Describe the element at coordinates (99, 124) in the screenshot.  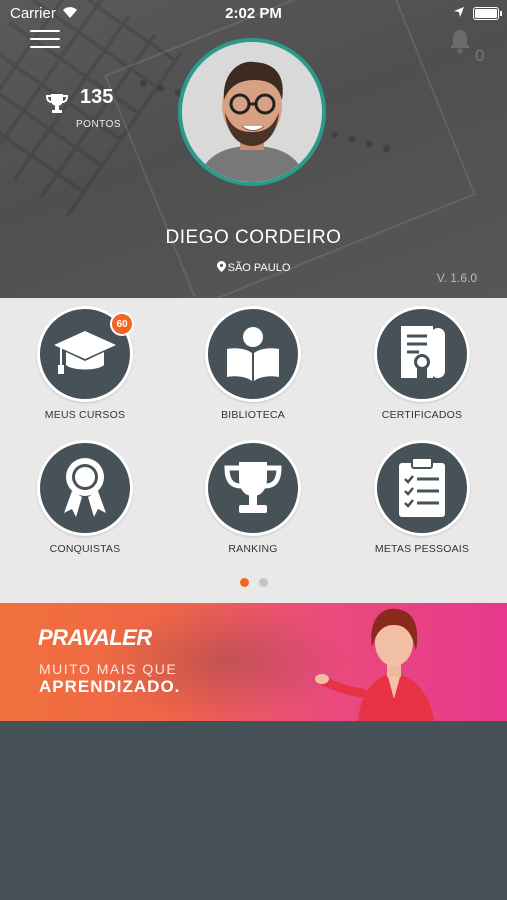
I see `points-label: PONTOS` at that location.